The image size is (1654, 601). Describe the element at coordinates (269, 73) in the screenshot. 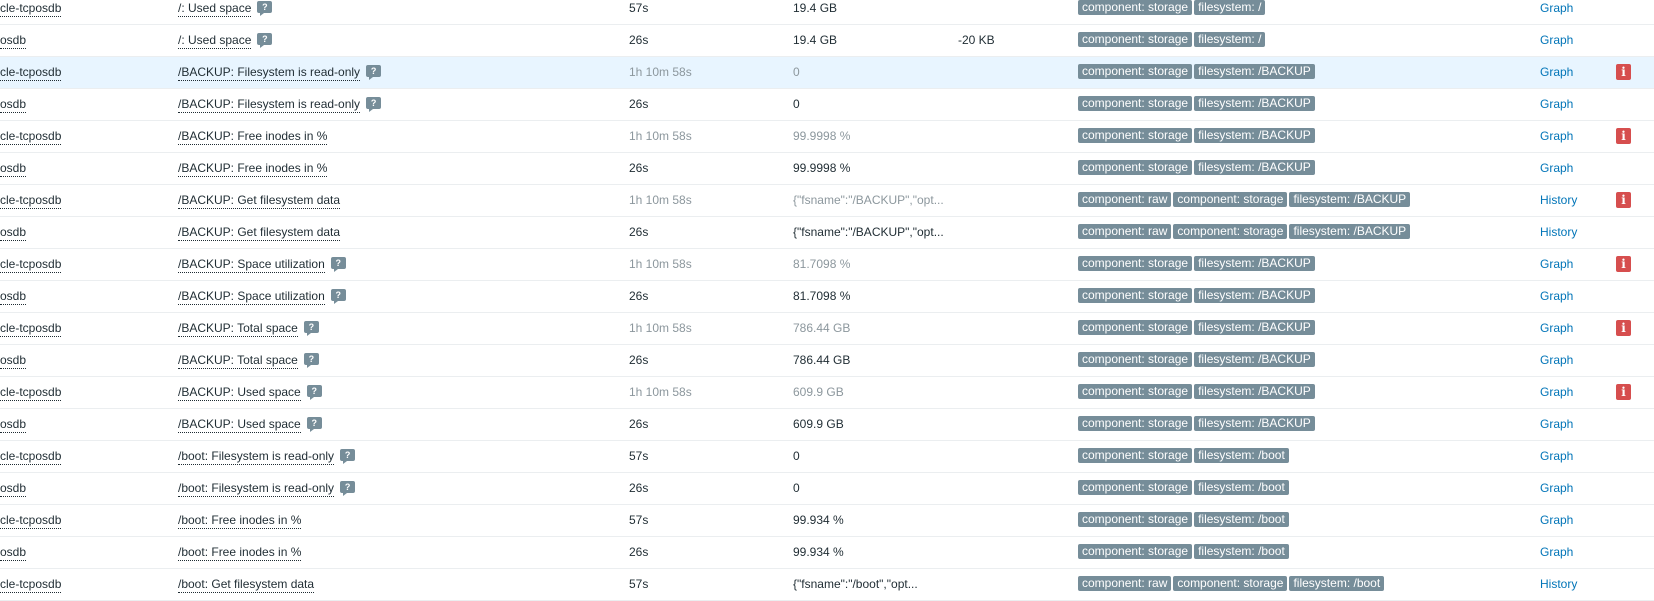

I see `item-name-link: /BACKUP: Filesystem is read-only` at that location.